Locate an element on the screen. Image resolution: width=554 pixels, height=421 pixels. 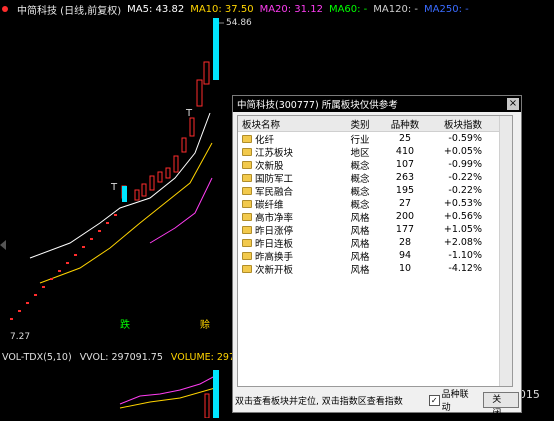
sector-name-cell: 昨日涨停 is located at coordinates (288, 230).